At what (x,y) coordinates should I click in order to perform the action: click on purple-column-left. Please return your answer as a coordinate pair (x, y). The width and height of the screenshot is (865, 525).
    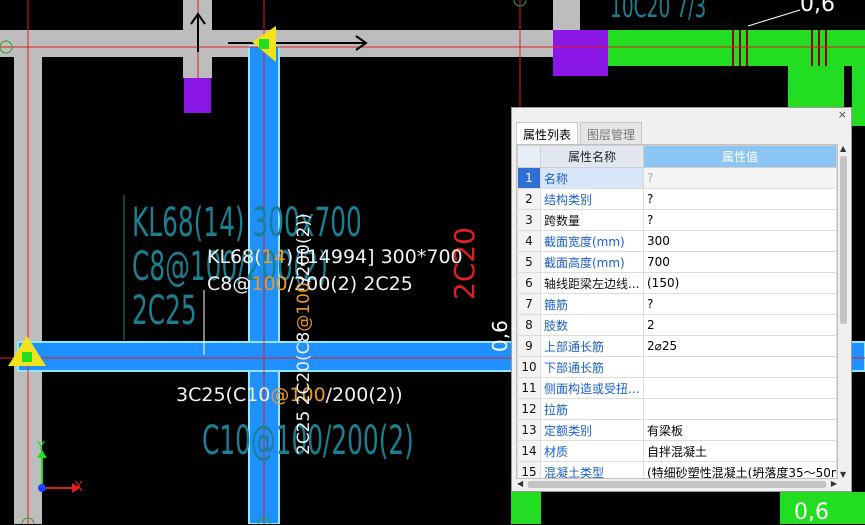
    Looking at the image, I should click on (197, 95).